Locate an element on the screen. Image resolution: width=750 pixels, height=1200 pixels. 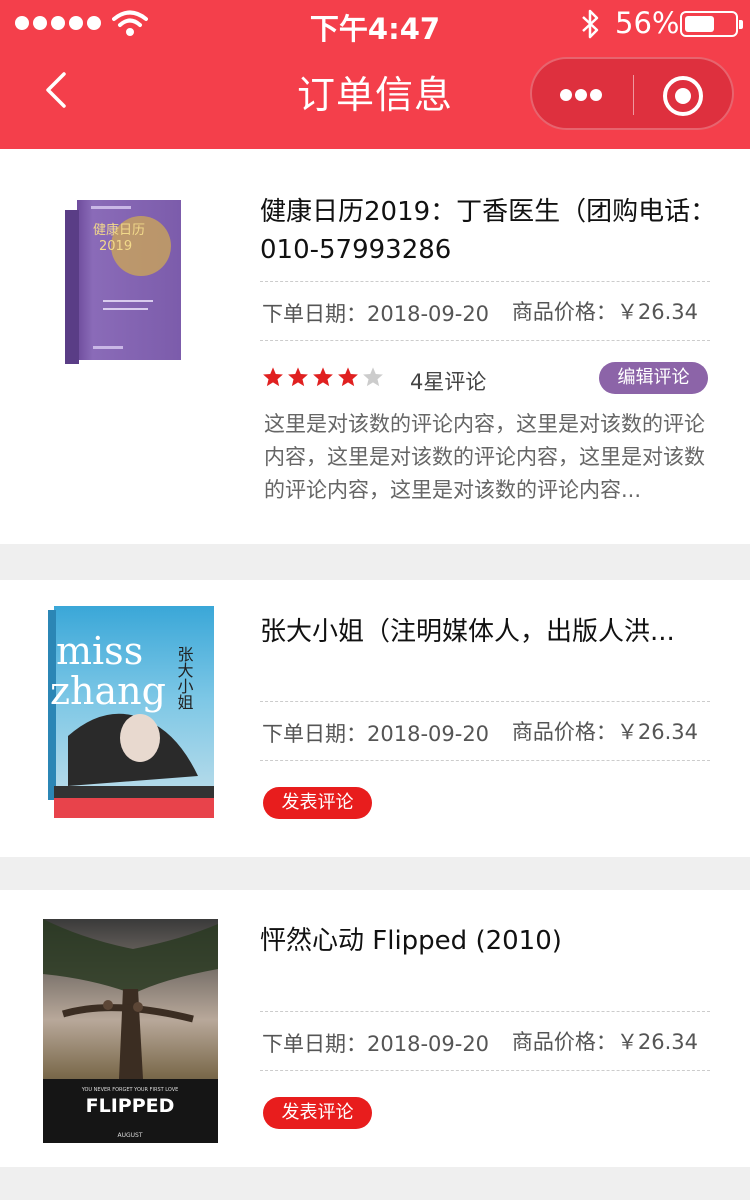
battery-percent: 56% is located at coordinates (647, 23).